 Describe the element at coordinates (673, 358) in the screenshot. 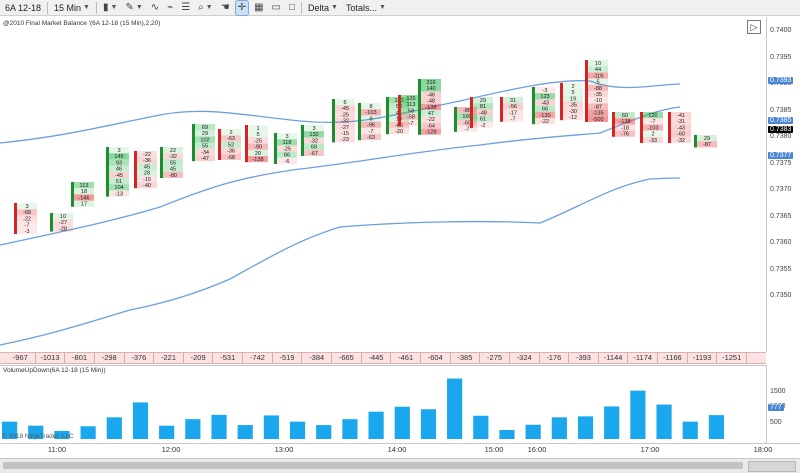

I see `delta-total-cell: -1166` at that location.